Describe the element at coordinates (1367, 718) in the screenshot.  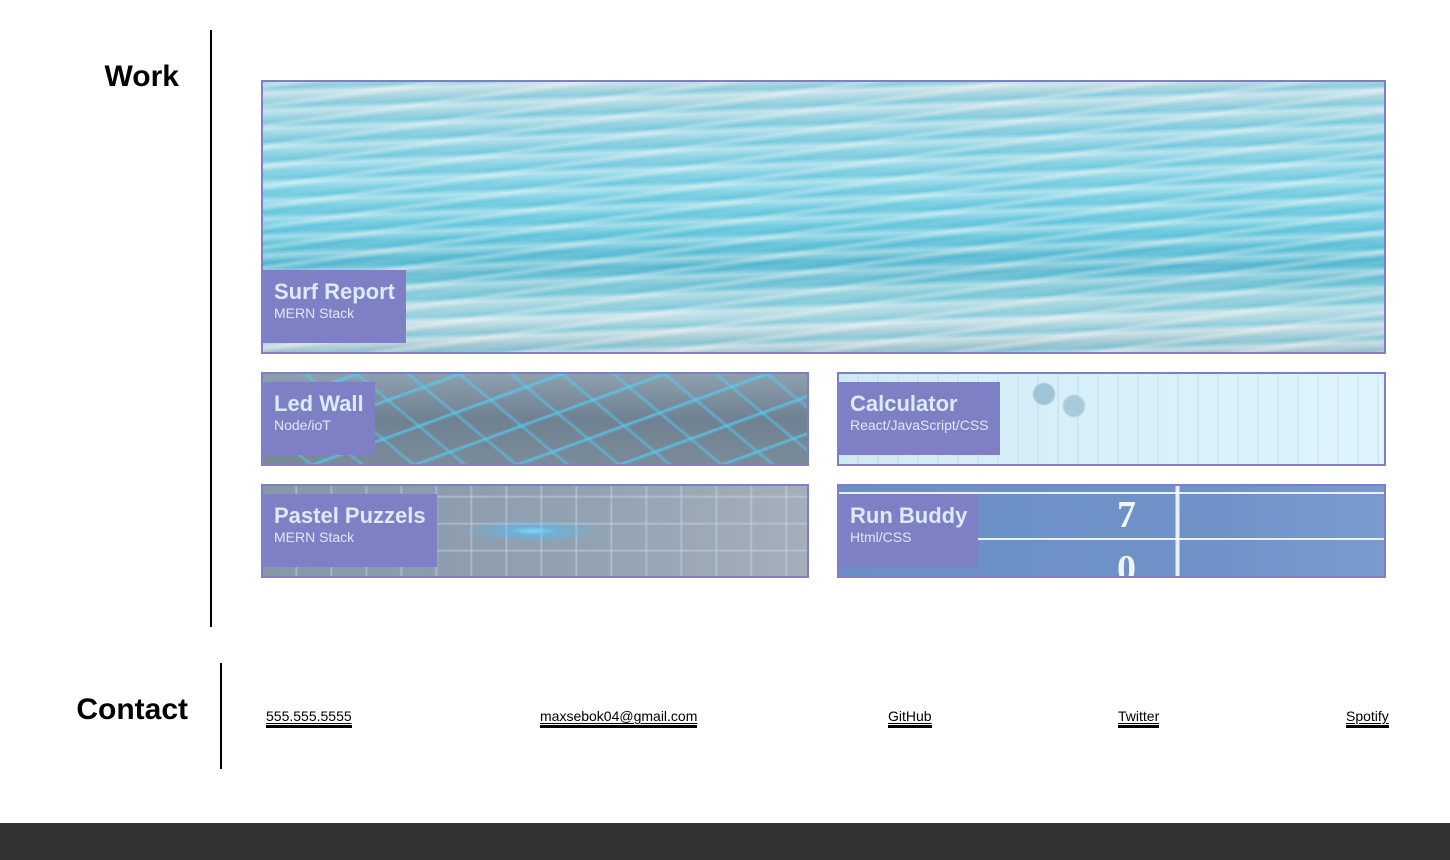
I see `spotify-link: Spotify` at that location.